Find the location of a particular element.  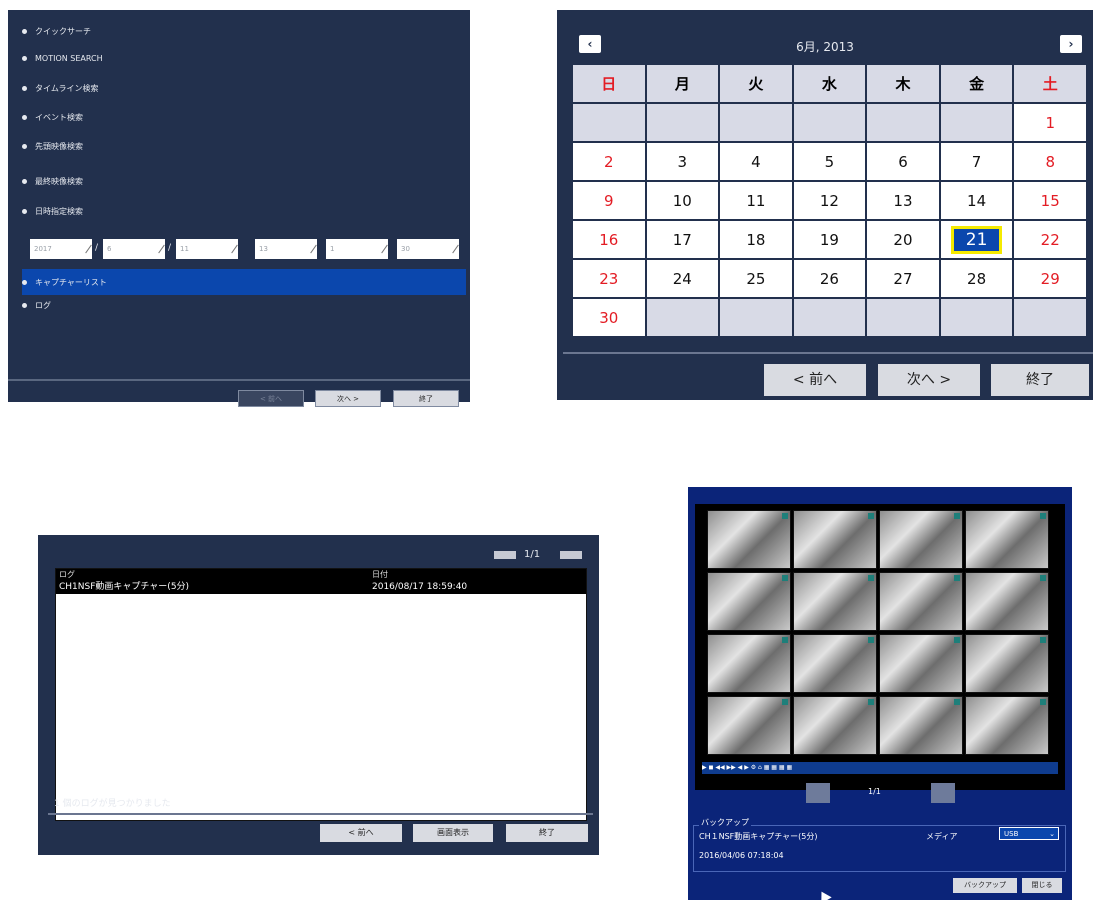

day-field: 11 is located at coordinates (207, 249).